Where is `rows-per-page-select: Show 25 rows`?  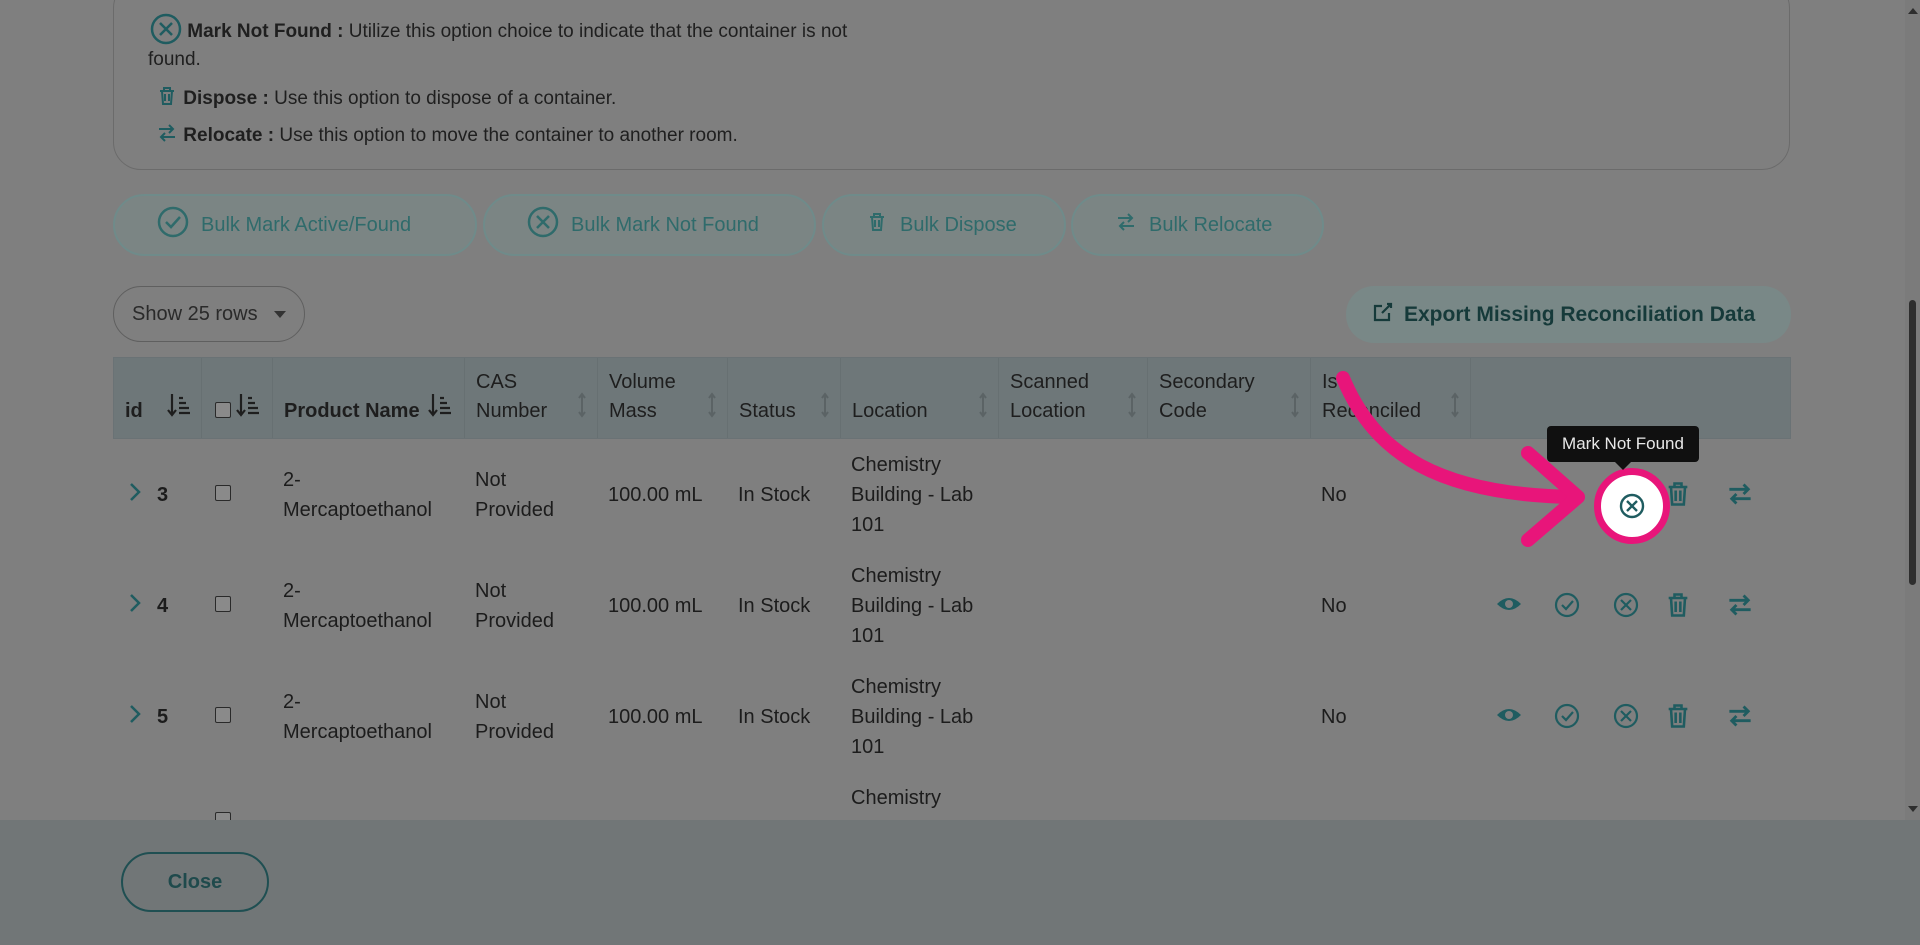
rows-per-page-select: Show 25 rows is located at coordinates (209, 314).